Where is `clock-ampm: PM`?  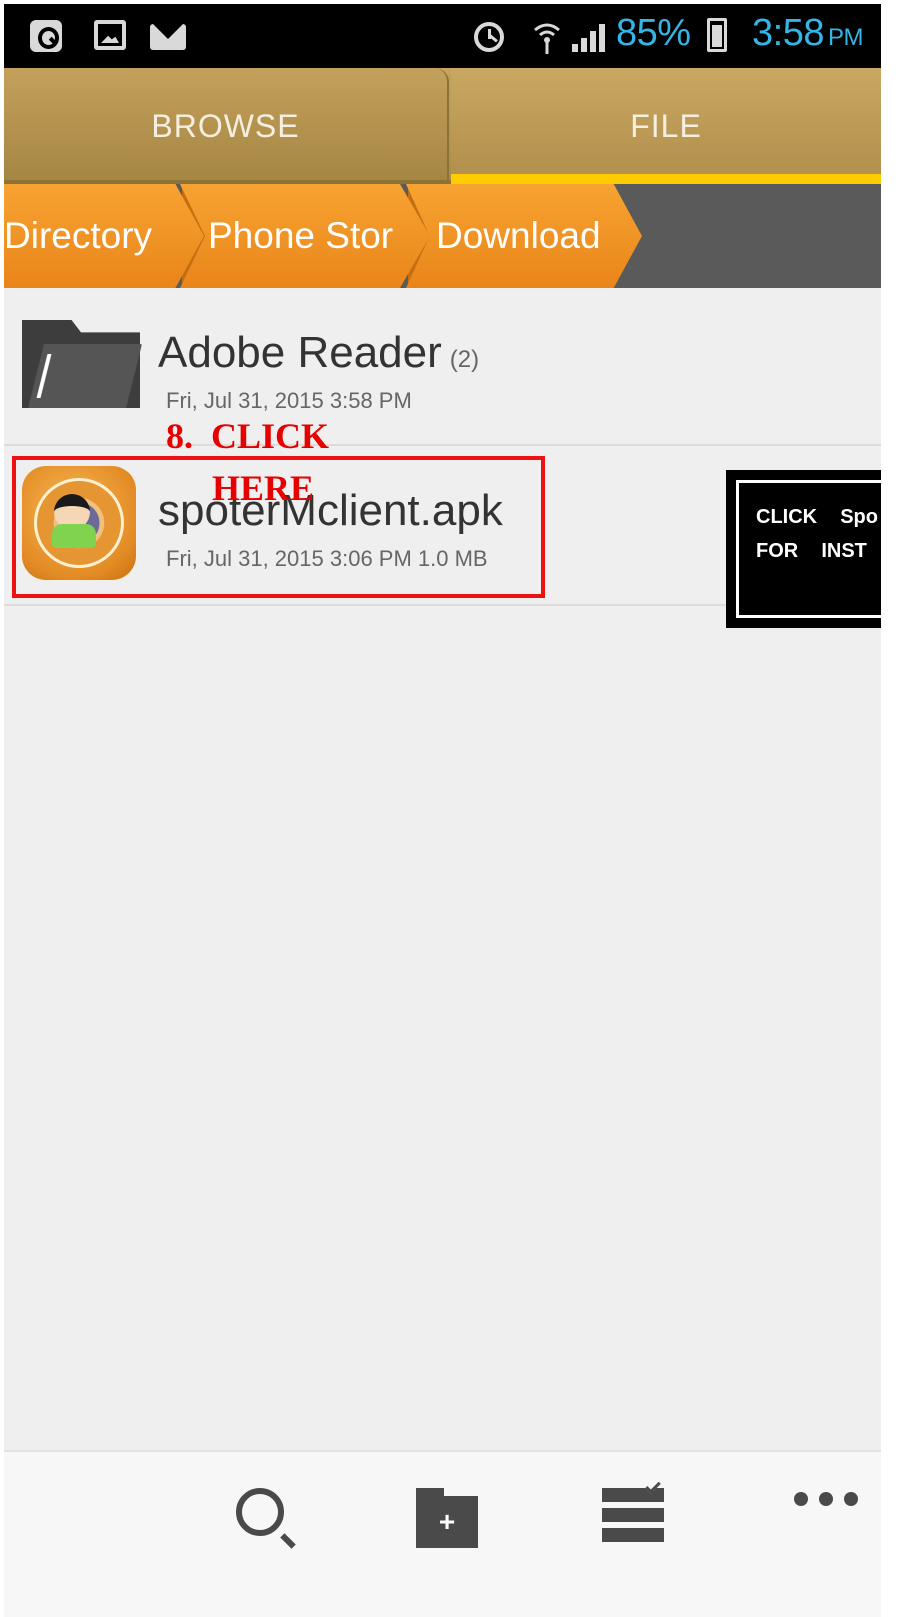 clock-ampm: PM is located at coordinates (845, 37).